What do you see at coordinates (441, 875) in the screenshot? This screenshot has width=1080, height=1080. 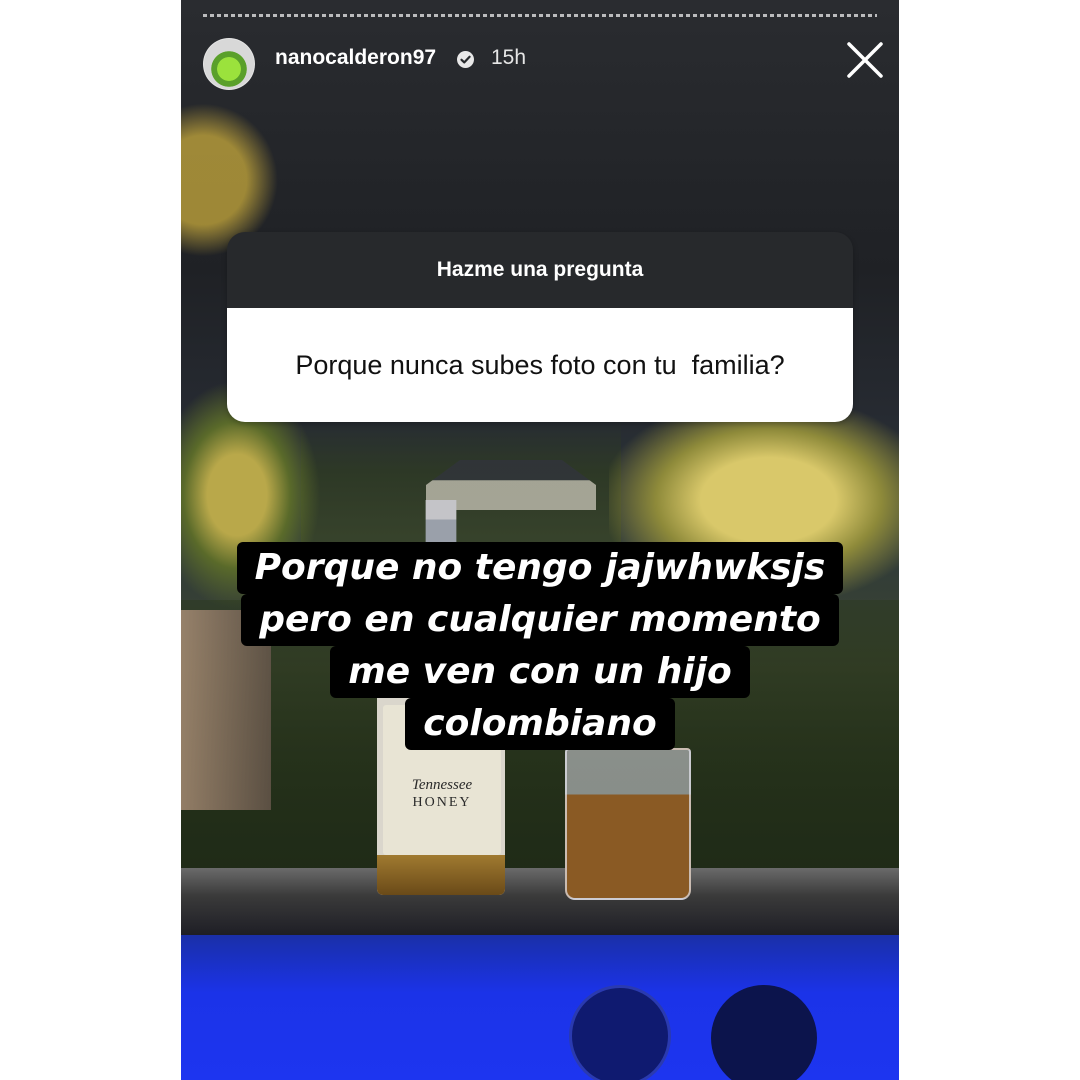 I see `bottle-liquid` at bounding box center [441, 875].